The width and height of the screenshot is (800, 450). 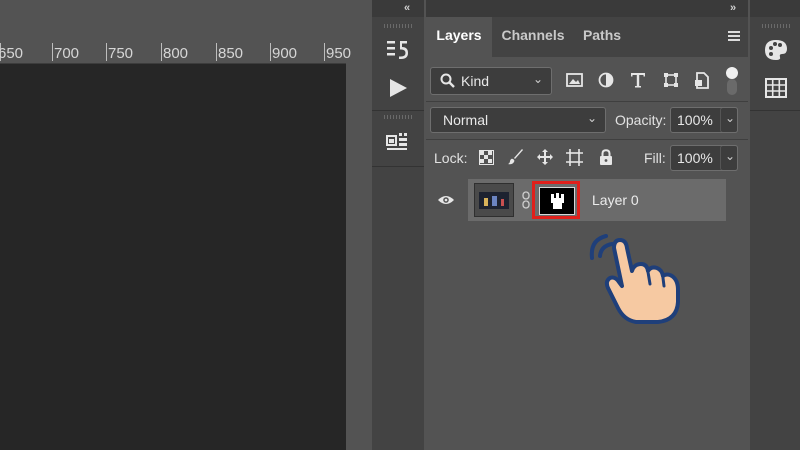 I want to click on opacity-dropdown: ⌄, so click(x=729, y=120).